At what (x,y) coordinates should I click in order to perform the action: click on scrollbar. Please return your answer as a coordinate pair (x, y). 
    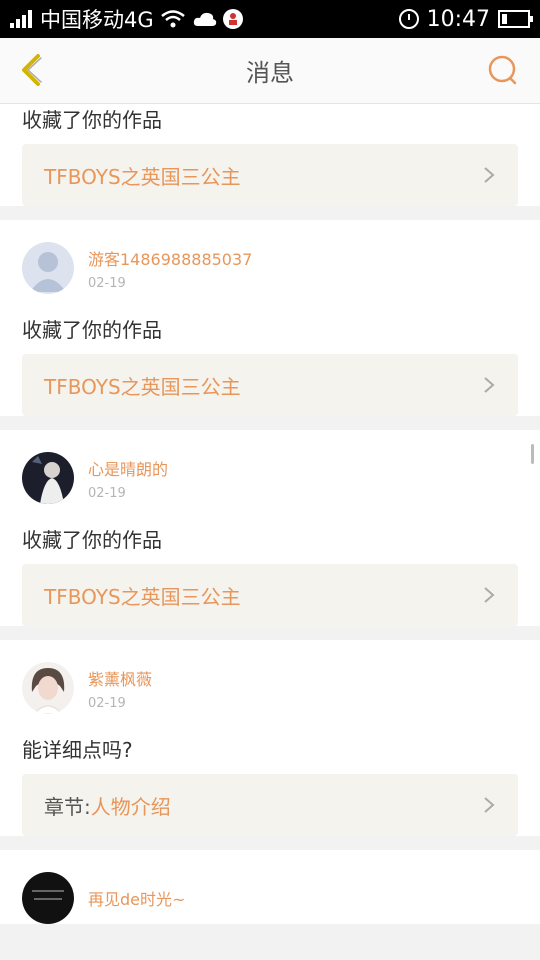
    Looking at the image, I should click on (532, 454).